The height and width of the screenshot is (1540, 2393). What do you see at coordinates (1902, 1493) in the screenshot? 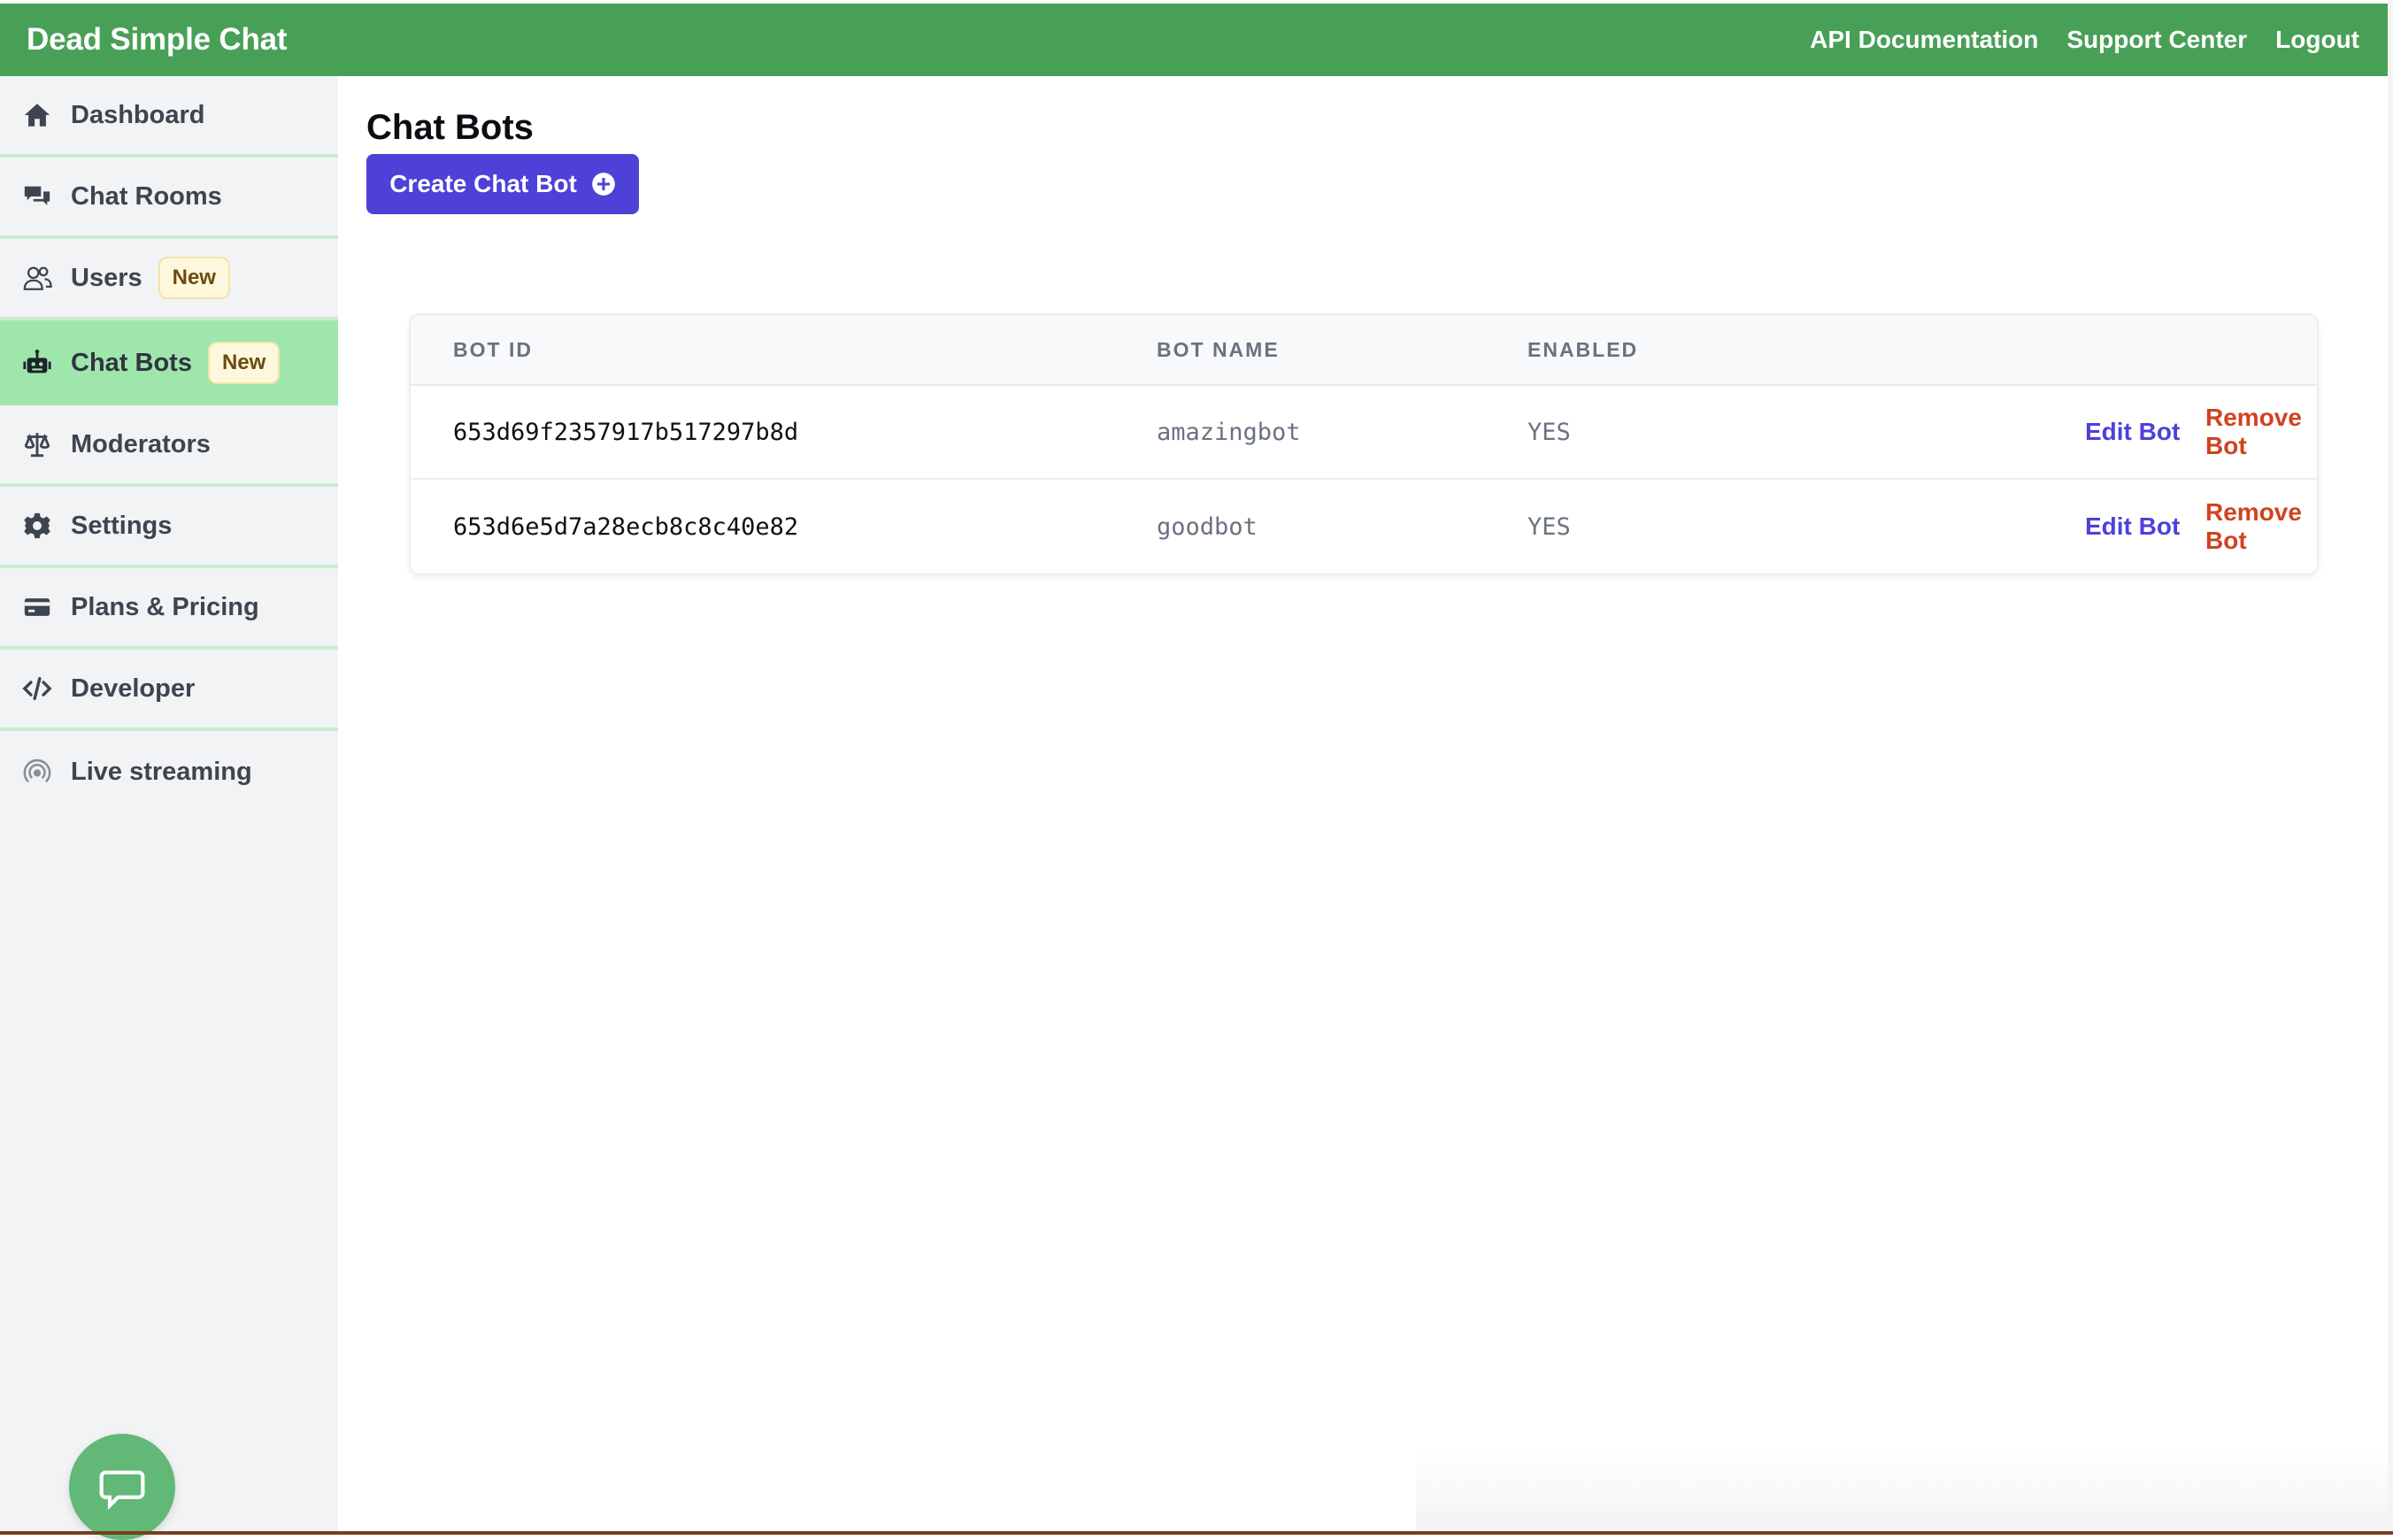
I see `bottom-shadow` at bounding box center [1902, 1493].